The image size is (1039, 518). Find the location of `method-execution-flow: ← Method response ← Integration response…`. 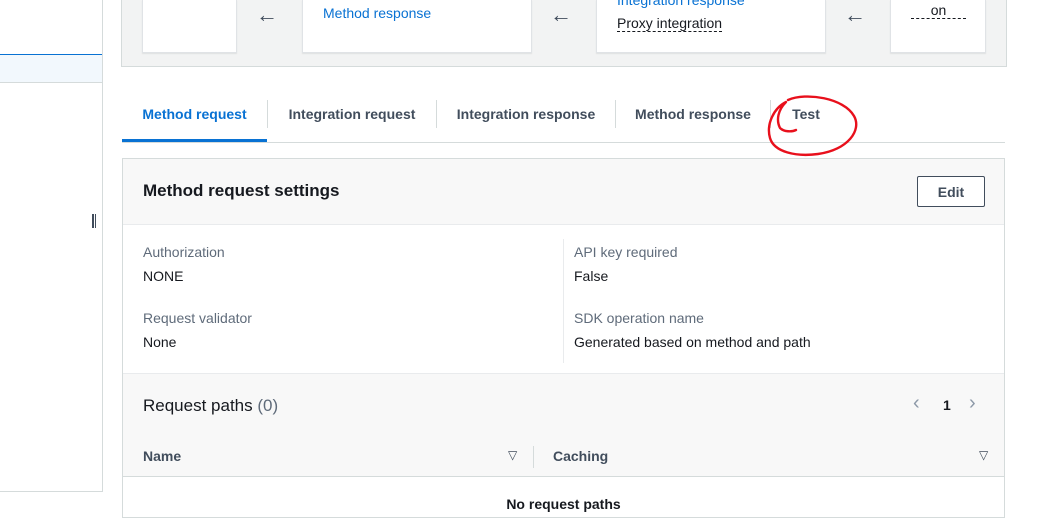

method-execution-flow: ← Method response ← Integration response… is located at coordinates (564, 33).